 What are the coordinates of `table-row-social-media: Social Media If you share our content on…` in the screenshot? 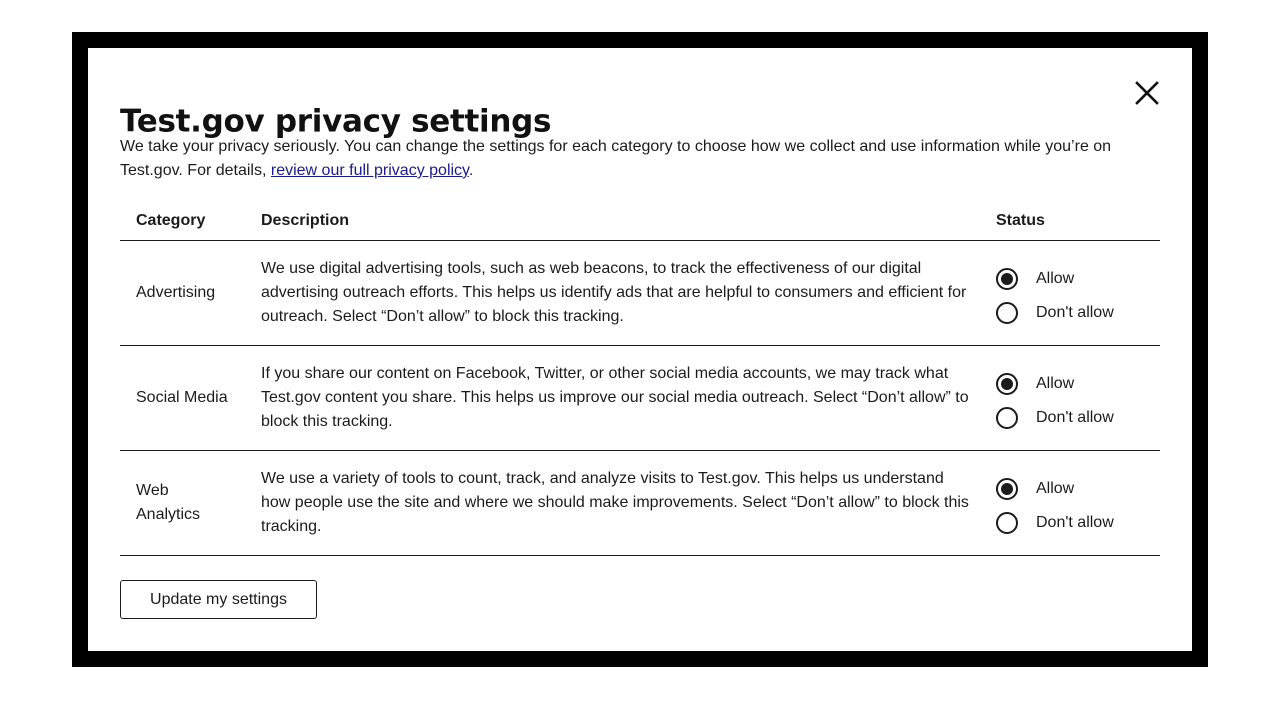 It's located at (640, 398).